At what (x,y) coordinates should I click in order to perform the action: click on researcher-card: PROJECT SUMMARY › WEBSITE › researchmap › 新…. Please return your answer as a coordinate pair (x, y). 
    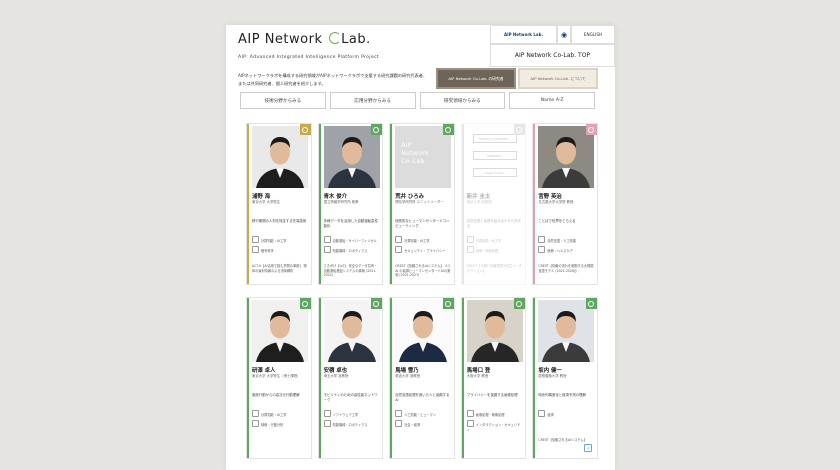
    Looking at the image, I should click on (493, 204).